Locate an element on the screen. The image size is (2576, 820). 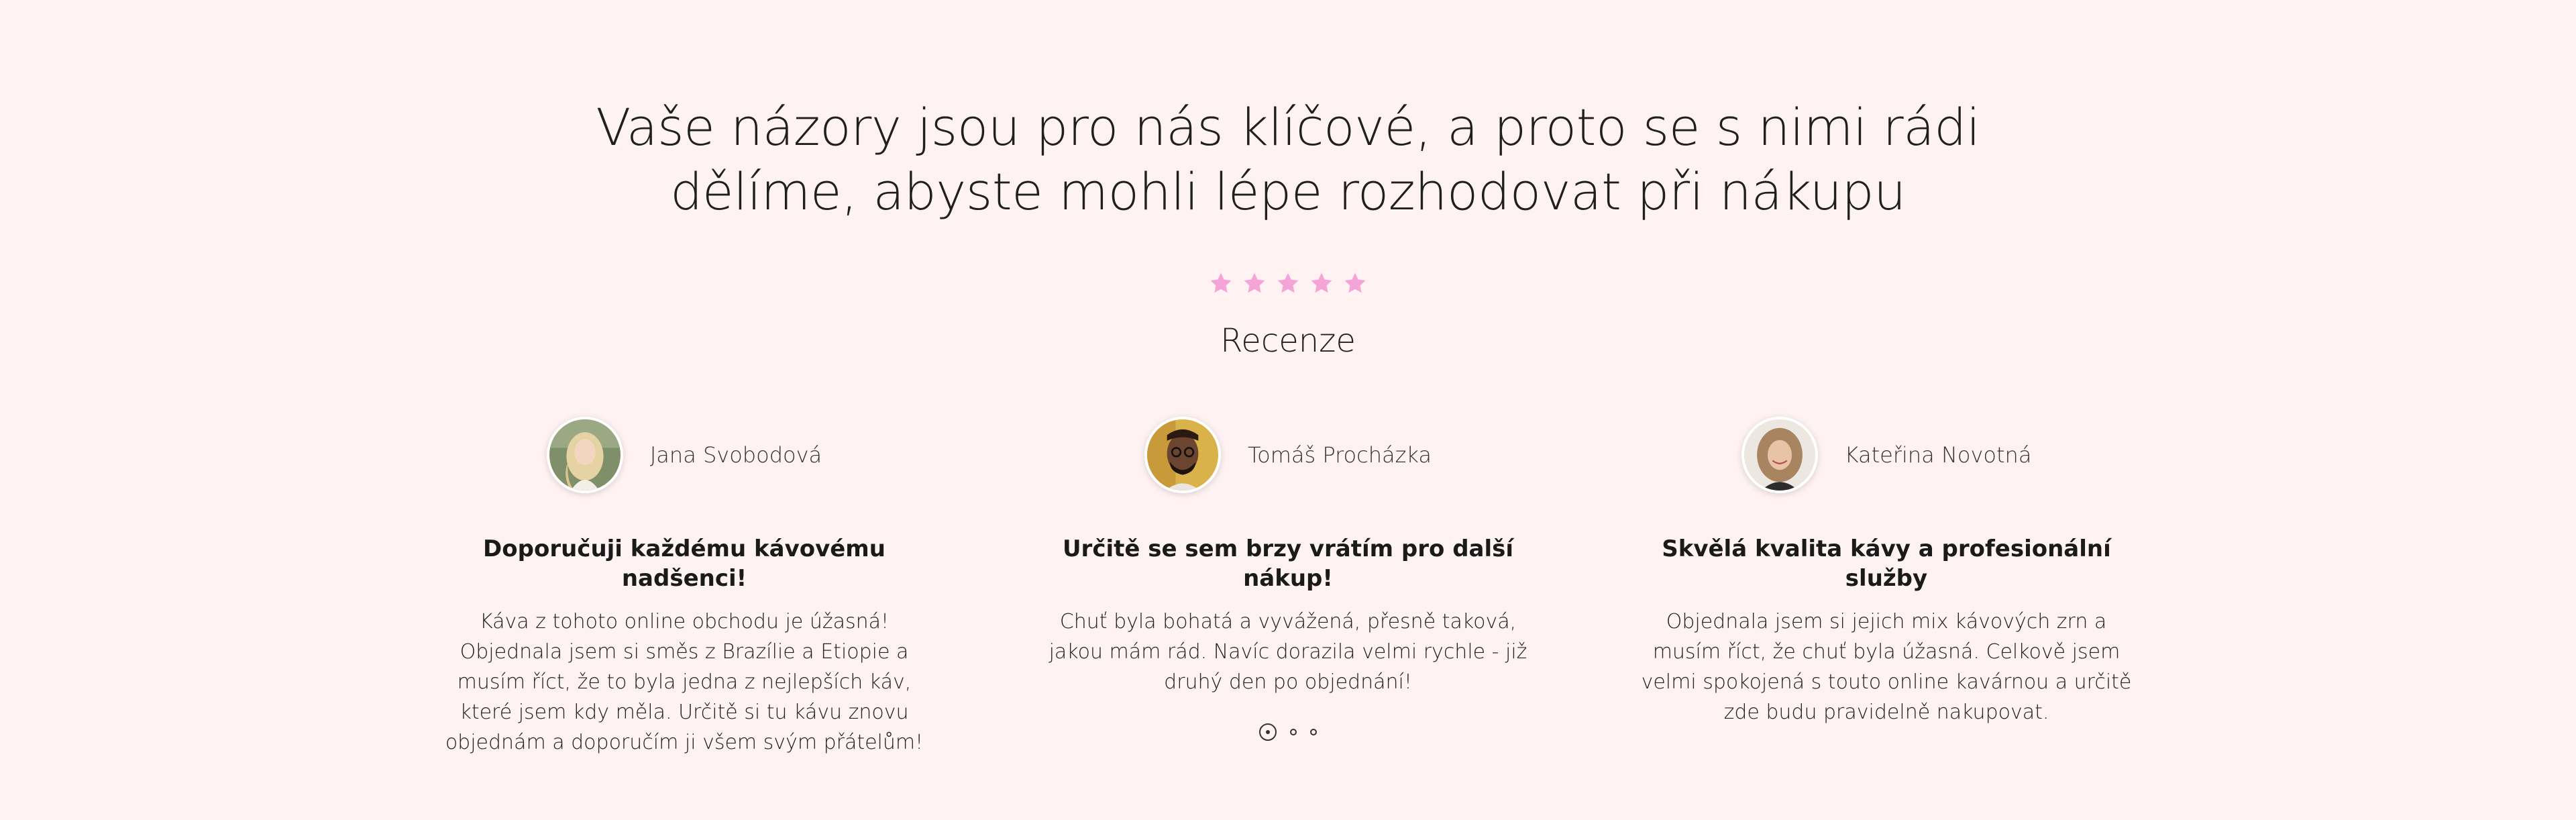
review-author: Tomáš Procházka is located at coordinates (1288, 455).